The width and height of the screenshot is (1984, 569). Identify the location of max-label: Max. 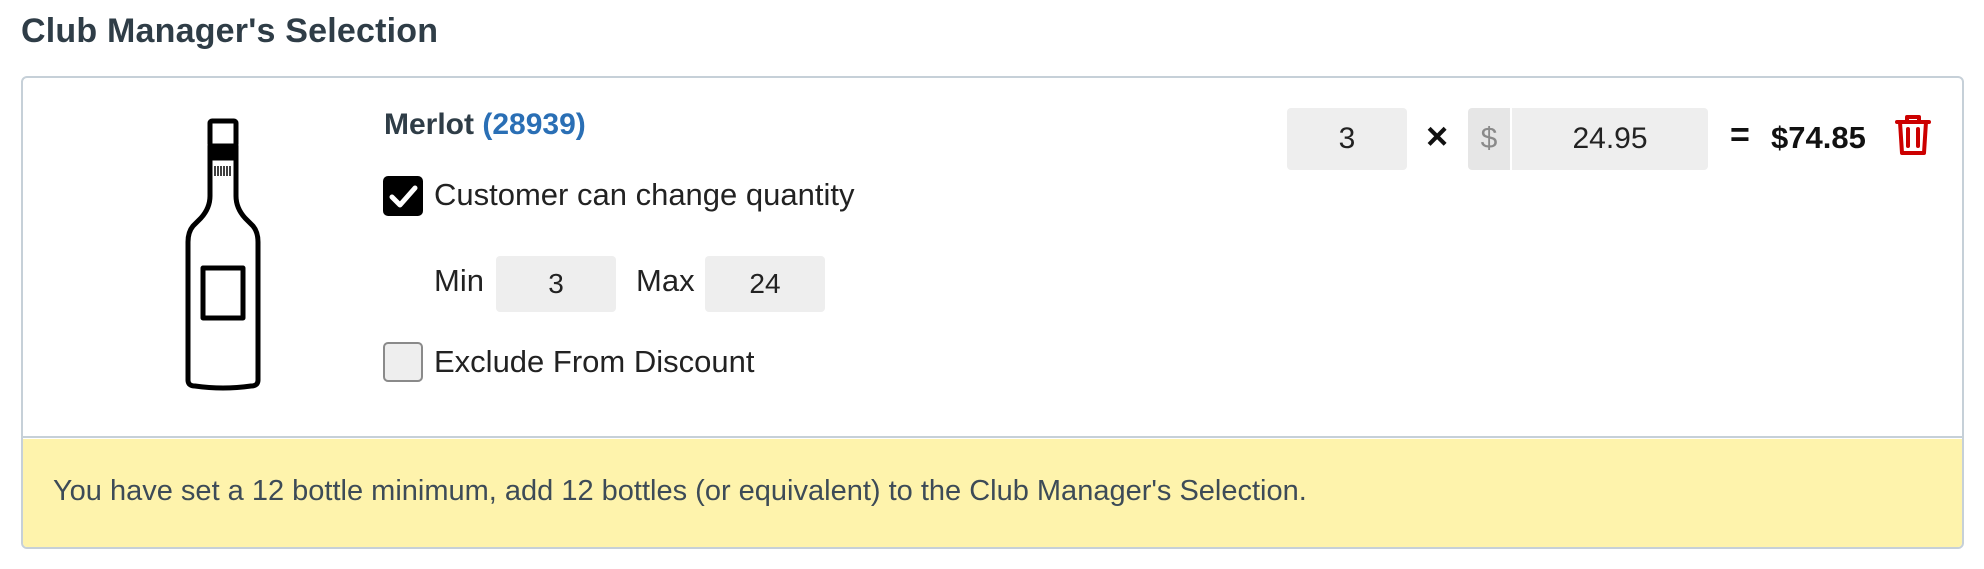
(665, 280).